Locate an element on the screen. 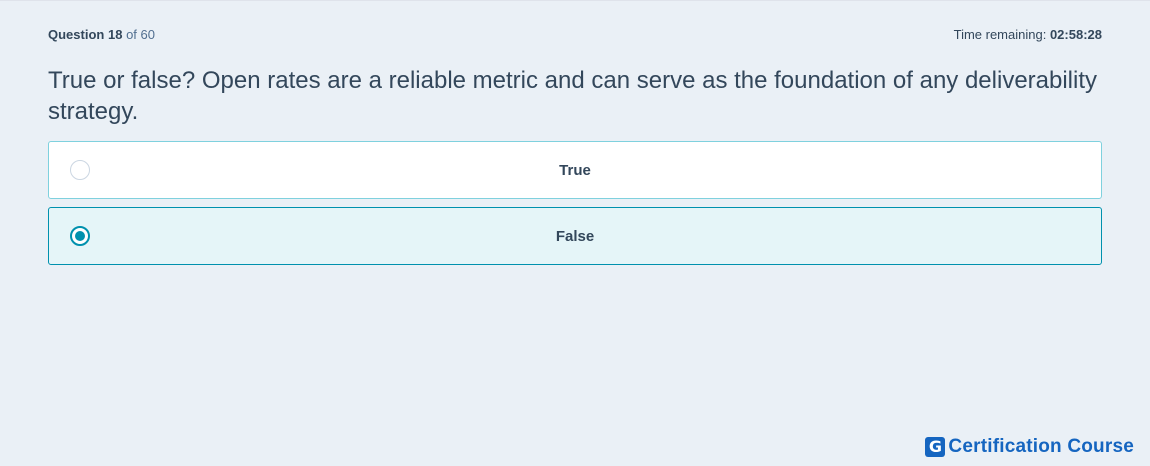 The width and height of the screenshot is (1150, 466). question-word: Question is located at coordinates (76, 34).